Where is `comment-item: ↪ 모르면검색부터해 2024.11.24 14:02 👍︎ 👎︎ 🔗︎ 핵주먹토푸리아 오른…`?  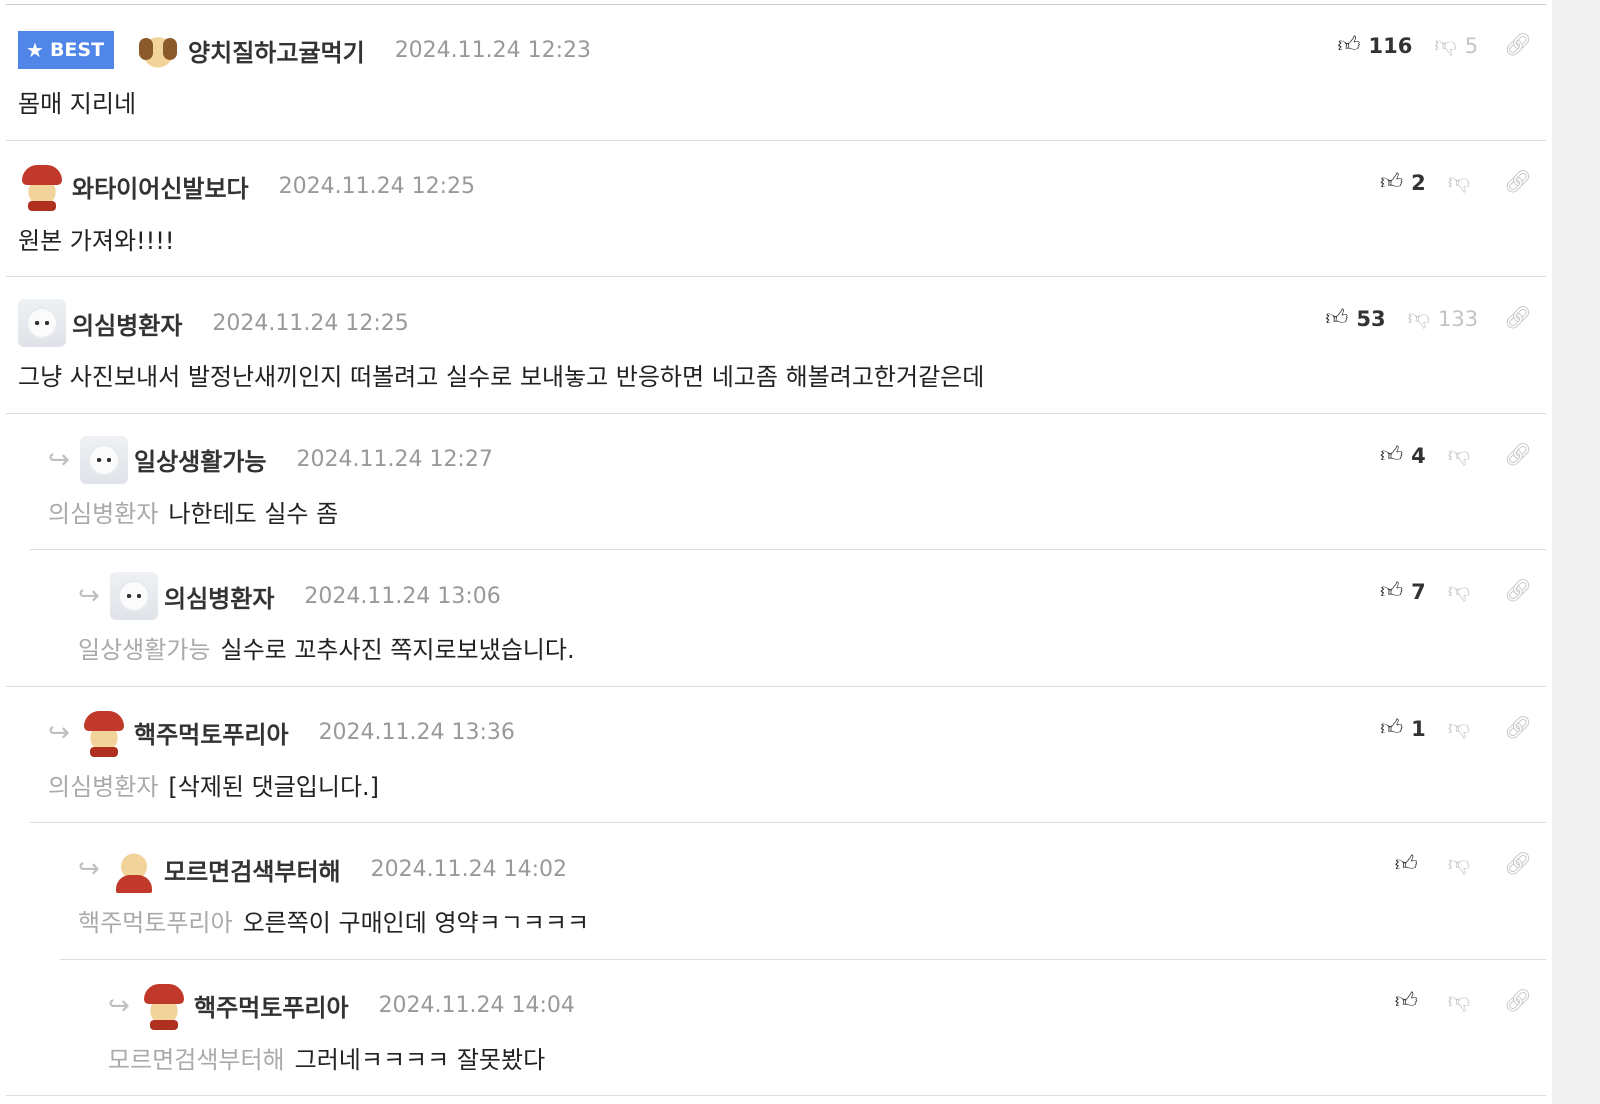
comment-item: ↪ 모르면검색부터해 2024.11.24 14:02 👍︎ 👎︎ 🔗︎ 핵주먹토푸리아 오른… is located at coordinates (803, 891).